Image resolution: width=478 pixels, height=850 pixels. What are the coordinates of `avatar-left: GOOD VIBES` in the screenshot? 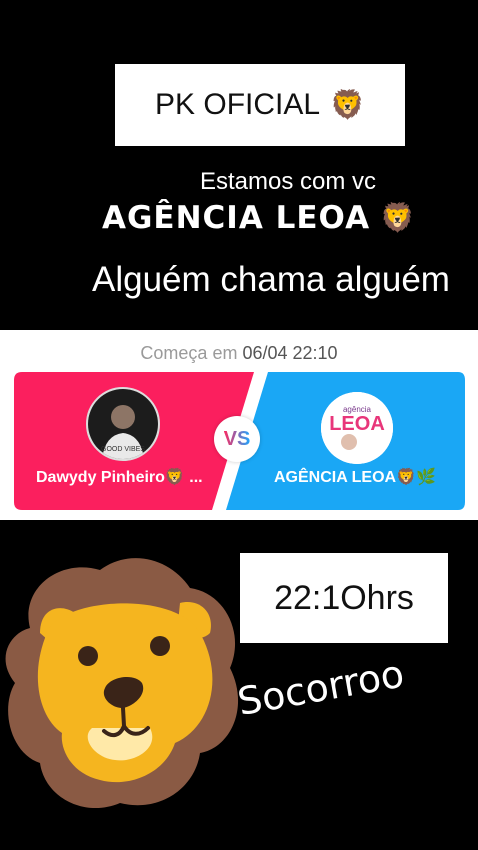 It's located at (123, 424).